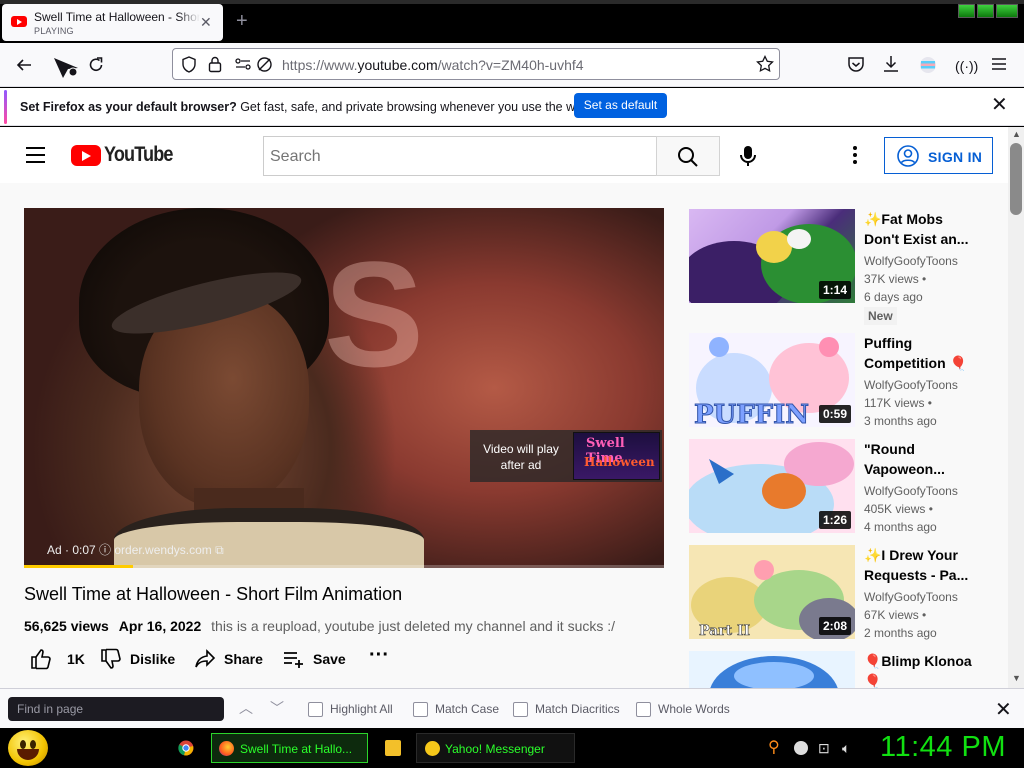 The image size is (1024, 768). I want to click on url-prefix: https://www., so click(320, 65).